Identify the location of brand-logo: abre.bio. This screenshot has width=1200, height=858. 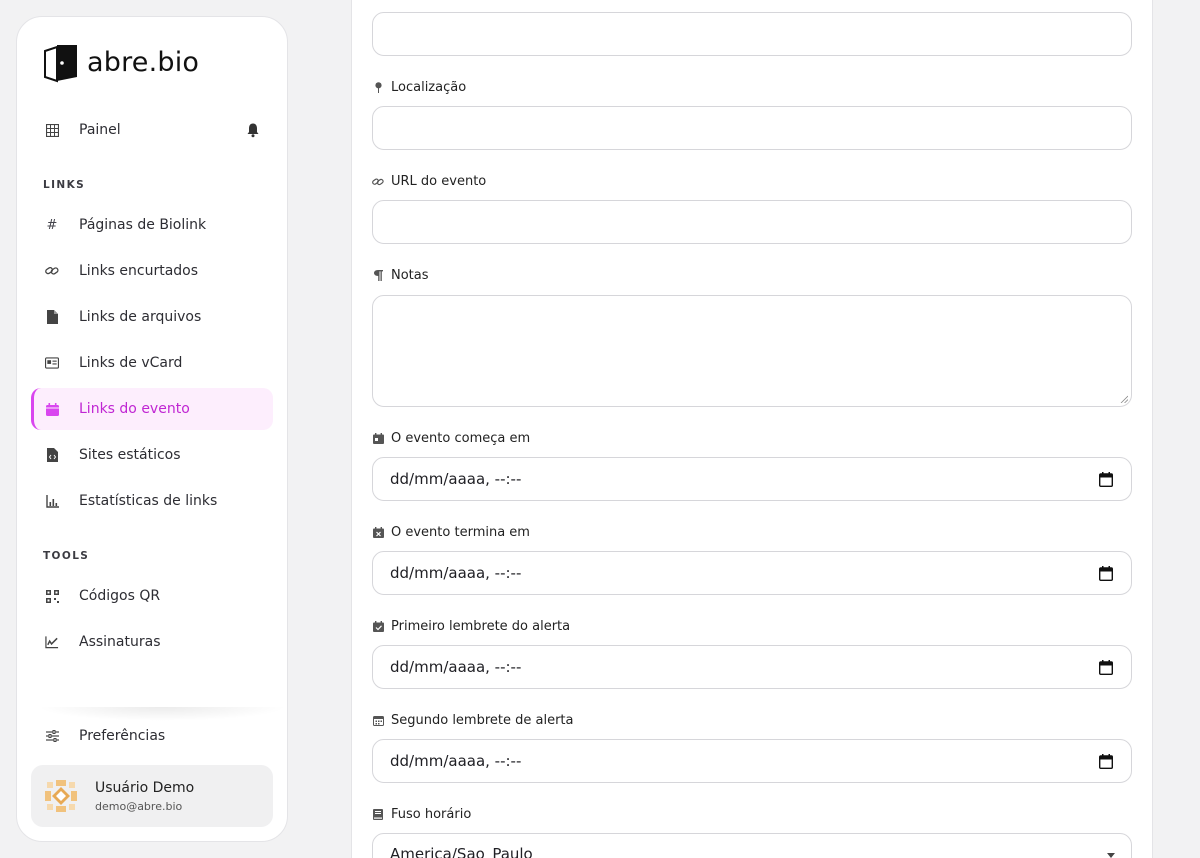
(119, 62).